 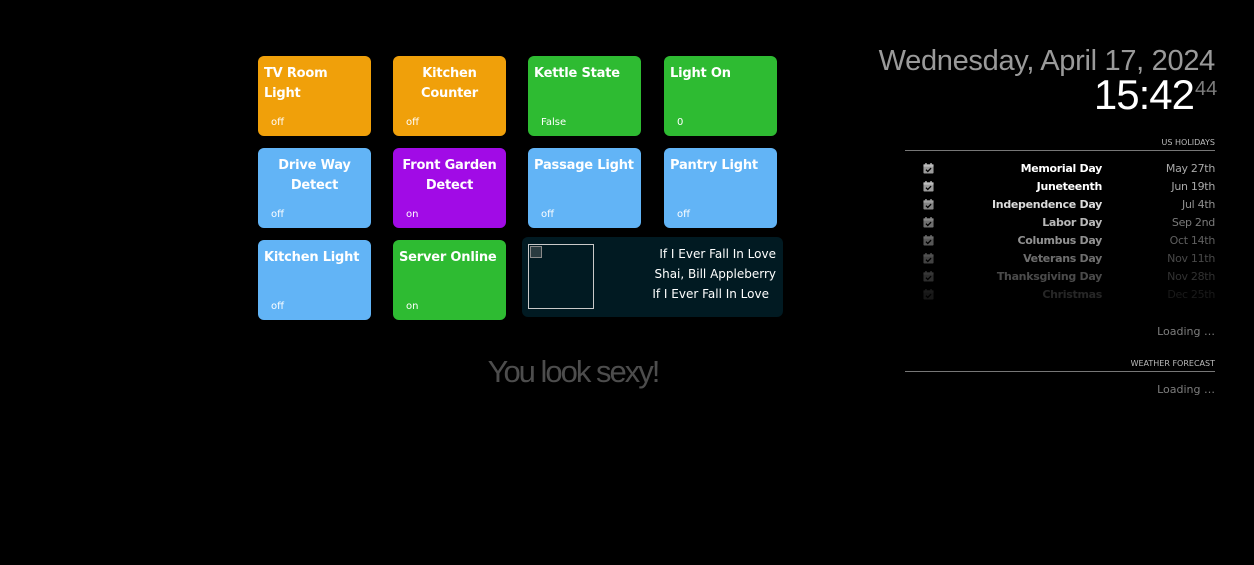 I want to click on media-album: If I Ever Fall In Love, so click(x=710, y=294).